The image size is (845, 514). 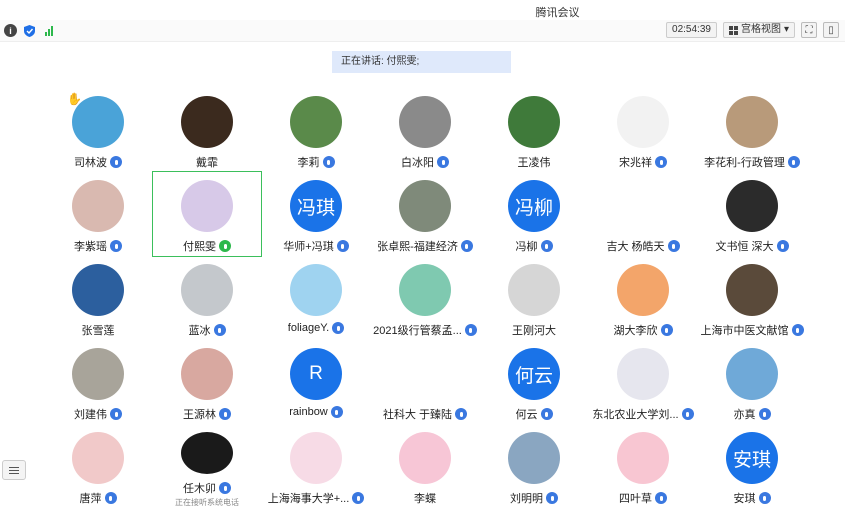 What do you see at coordinates (733, 30) in the screenshot?
I see `grid-view-icon` at bounding box center [733, 30].